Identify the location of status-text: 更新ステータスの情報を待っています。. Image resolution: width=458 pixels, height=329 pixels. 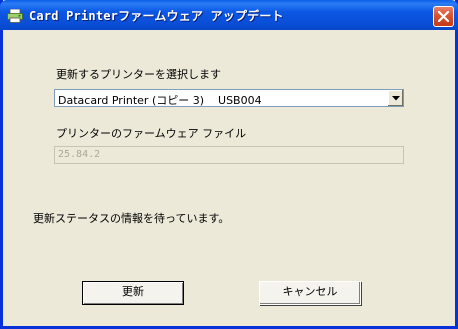
(131, 218).